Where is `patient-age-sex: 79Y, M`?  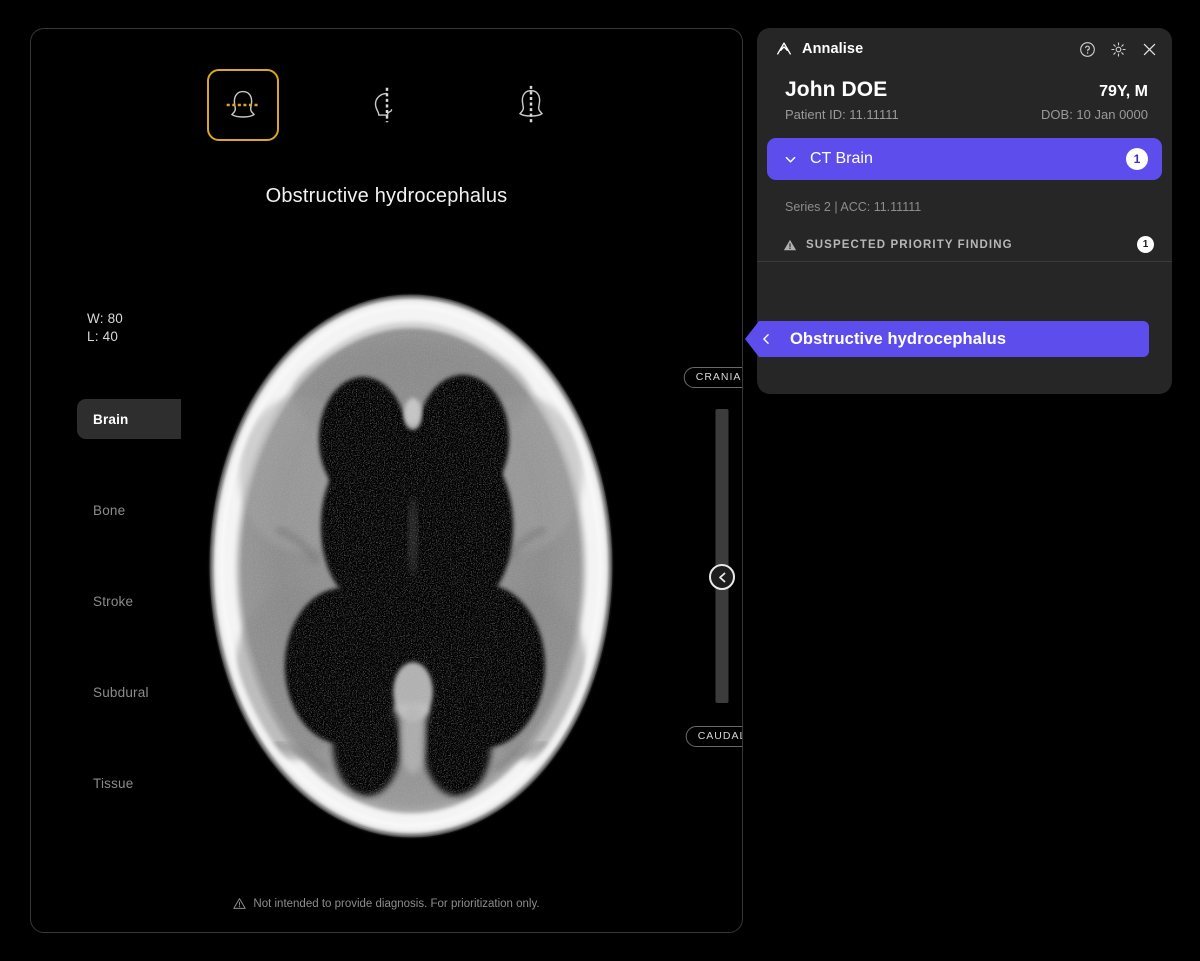
patient-age-sex: 79Y, M is located at coordinates (1123, 91).